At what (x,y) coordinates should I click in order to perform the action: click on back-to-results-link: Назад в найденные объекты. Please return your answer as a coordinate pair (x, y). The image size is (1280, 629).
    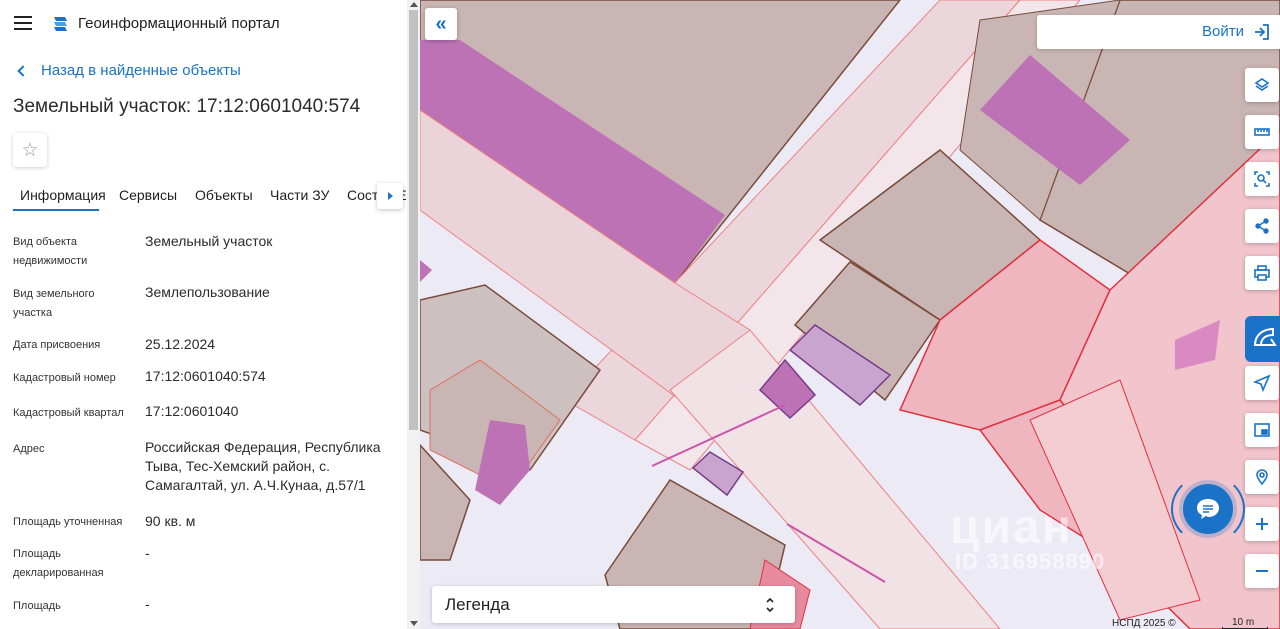
    Looking at the image, I should click on (128, 70).